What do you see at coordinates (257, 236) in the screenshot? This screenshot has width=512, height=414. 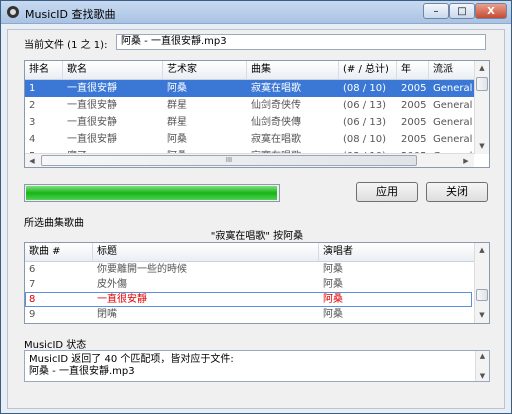 I see `album-title: "寂寞在唱歌" 按阿桑` at bounding box center [257, 236].